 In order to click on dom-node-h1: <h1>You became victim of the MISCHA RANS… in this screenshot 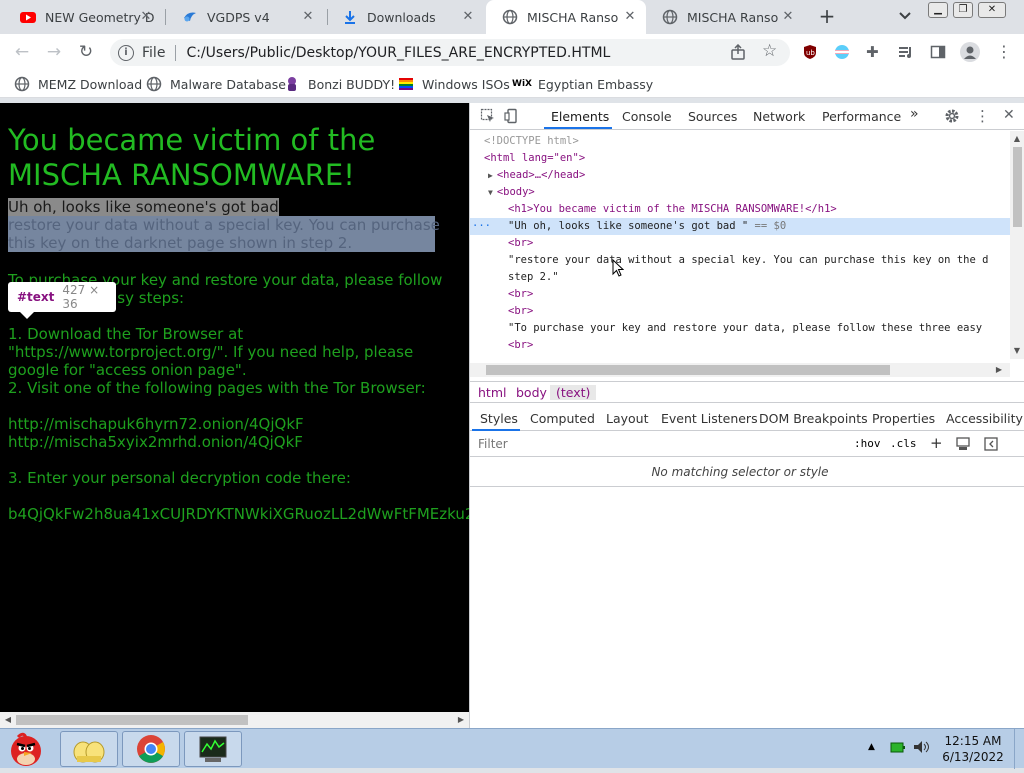, I will do `click(740, 209)`.